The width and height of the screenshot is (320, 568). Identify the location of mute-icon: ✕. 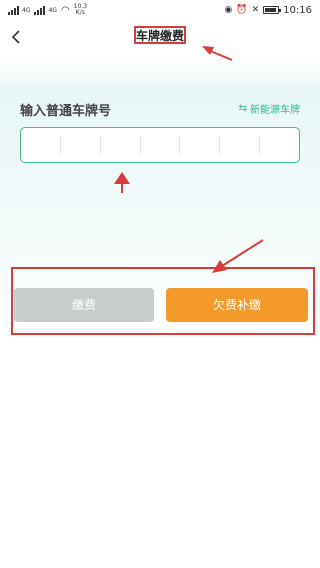
(255, 10).